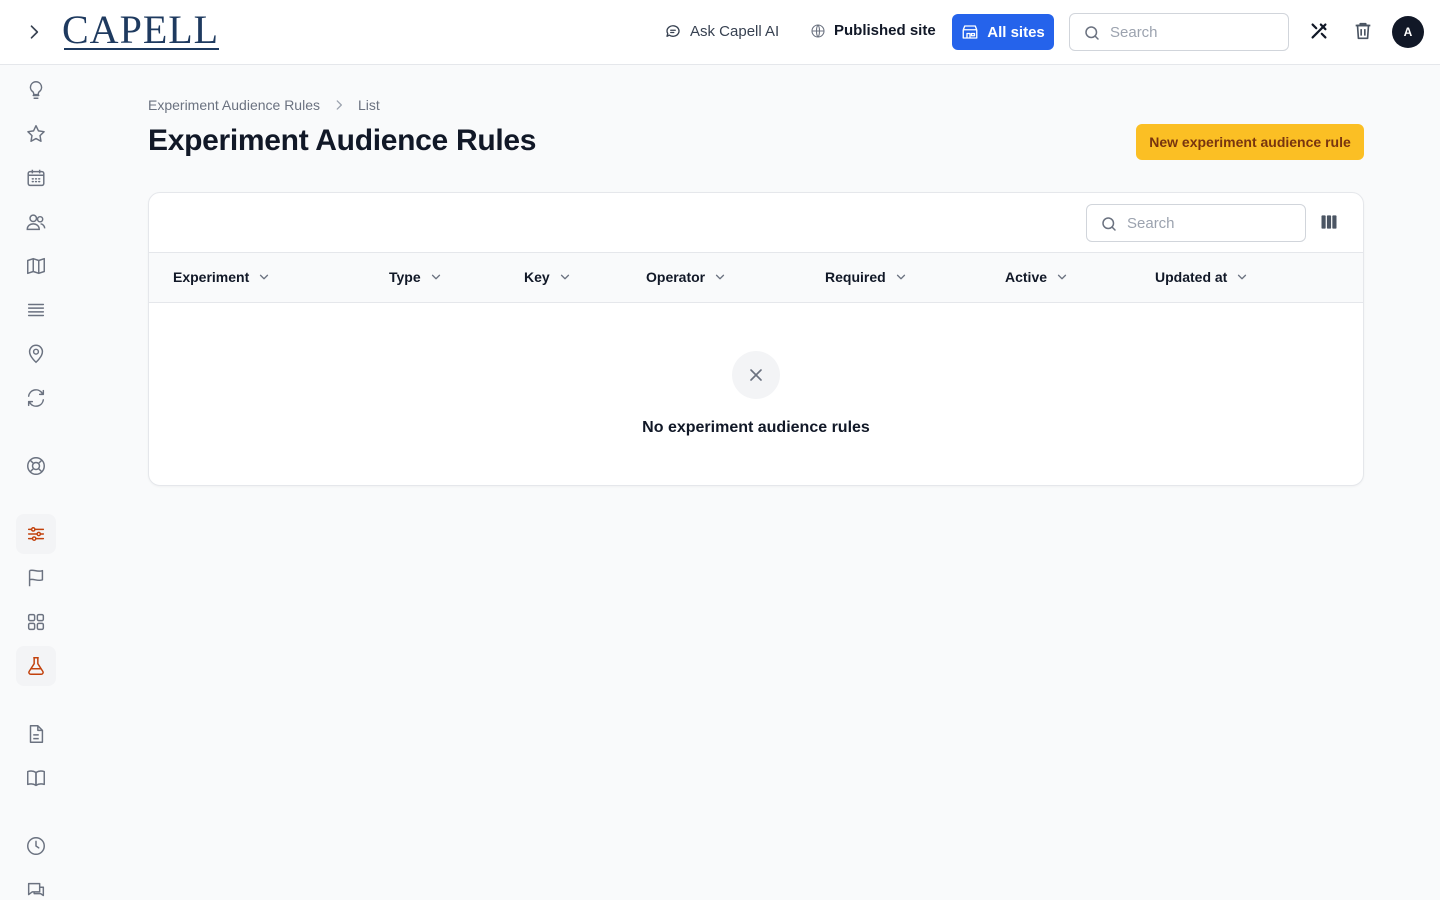  I want to click on column-header-type: Type, so click(416, 277).